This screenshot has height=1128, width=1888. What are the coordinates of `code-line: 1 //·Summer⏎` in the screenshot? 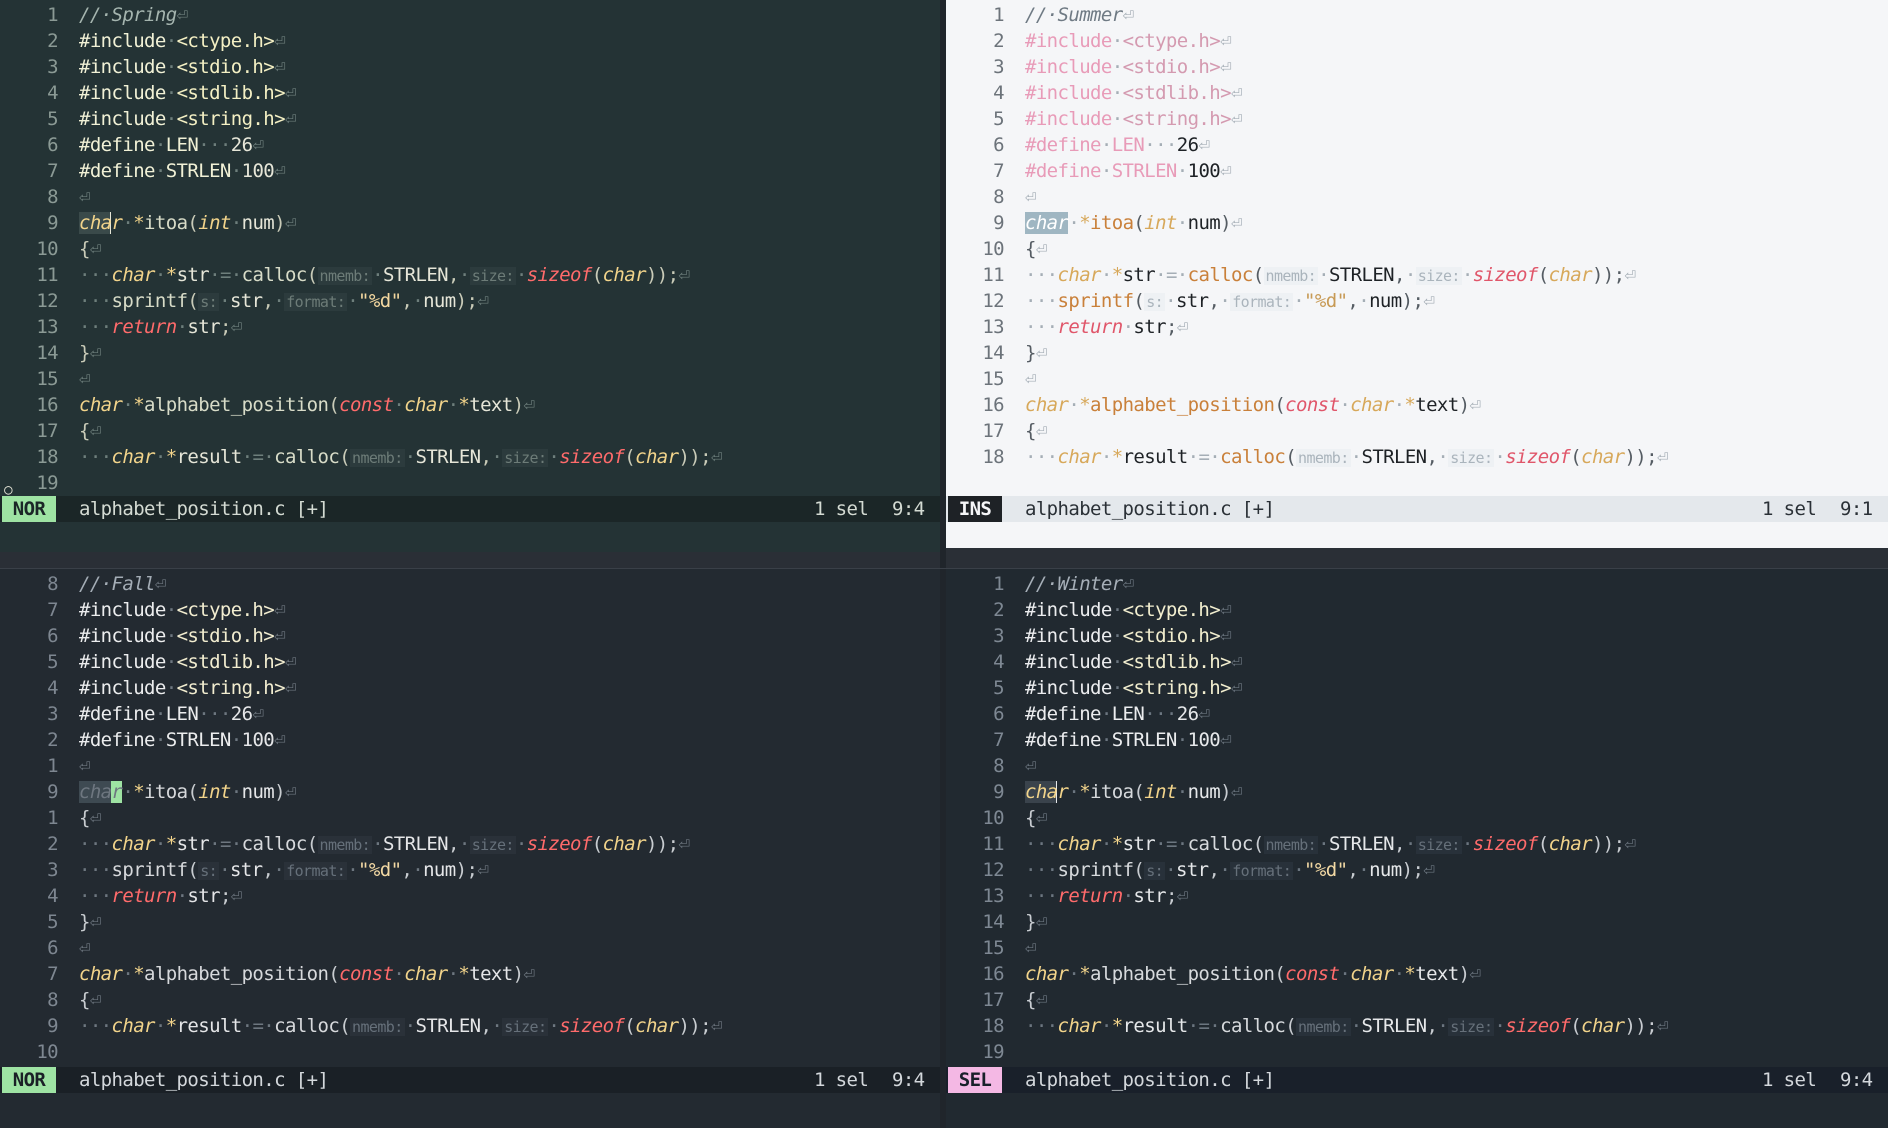 It's located at (1417, 15).